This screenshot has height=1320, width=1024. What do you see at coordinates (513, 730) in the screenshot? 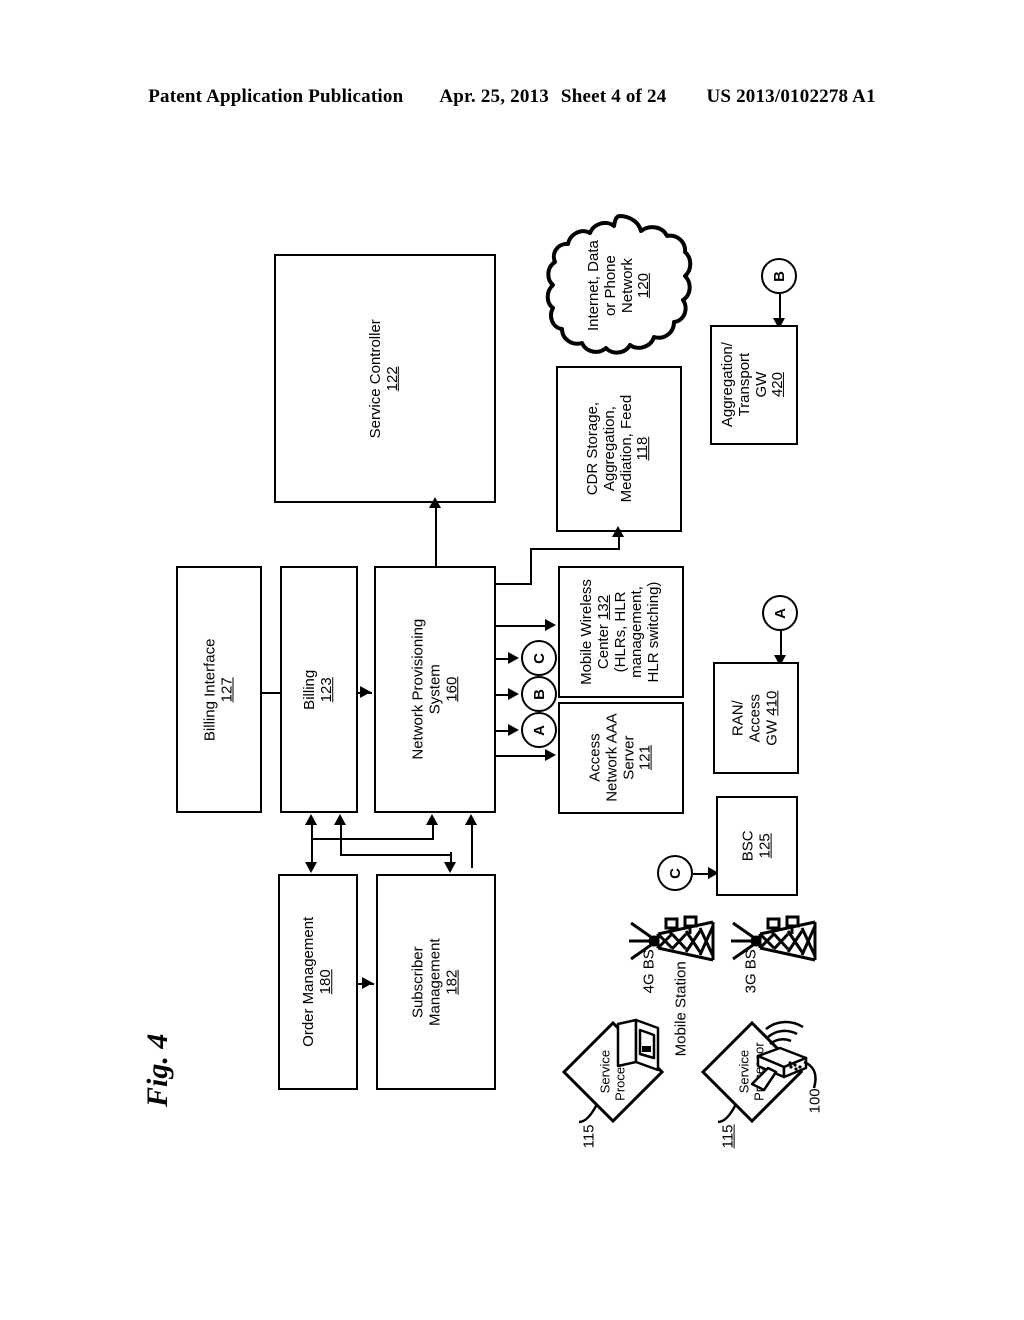
I see `nps-to-a-arrowhead` at bounding box center [513, 730].